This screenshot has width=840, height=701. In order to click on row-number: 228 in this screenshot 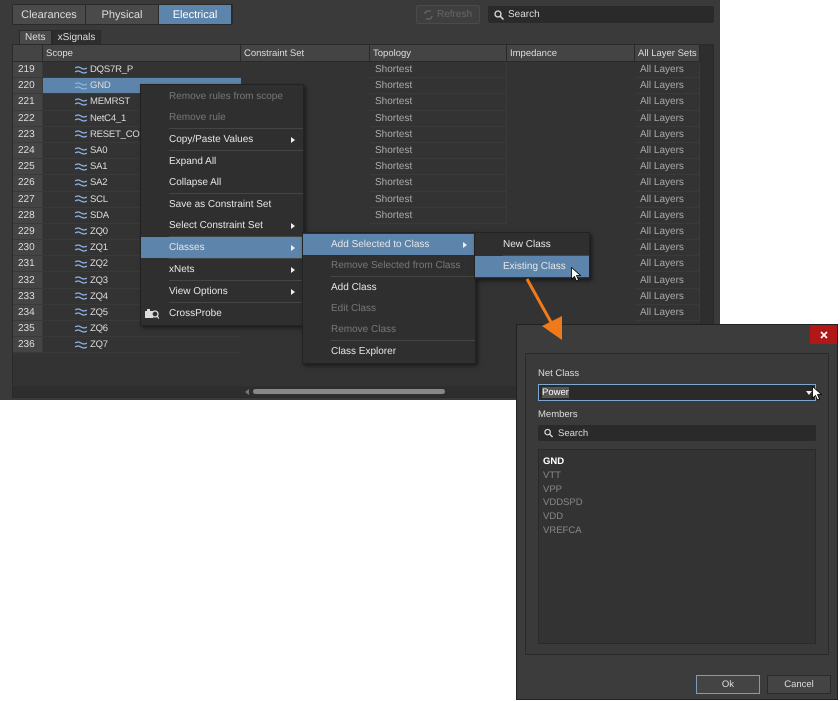, I will do `click(28, 216)`.